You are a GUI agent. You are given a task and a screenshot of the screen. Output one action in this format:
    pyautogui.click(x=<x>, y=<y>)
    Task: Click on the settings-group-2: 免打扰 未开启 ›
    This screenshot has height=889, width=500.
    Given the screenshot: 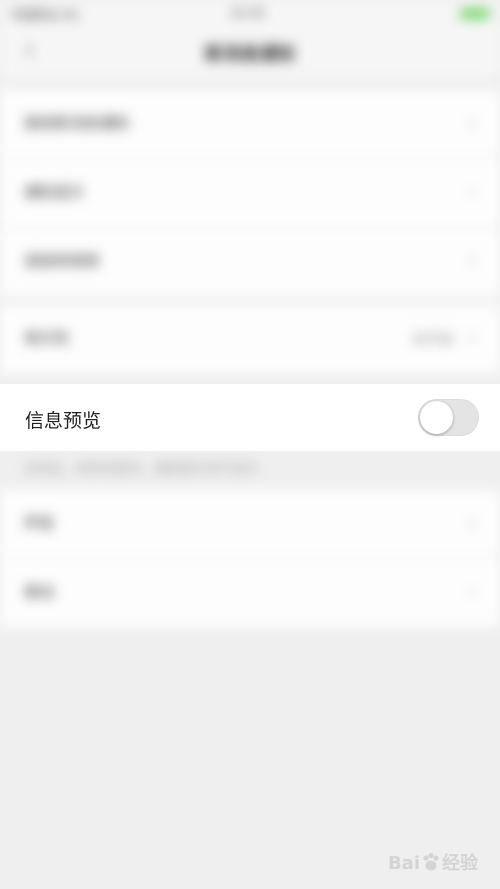 What is the action you would take?
    pyautogui.click(x=250, y=339)
    